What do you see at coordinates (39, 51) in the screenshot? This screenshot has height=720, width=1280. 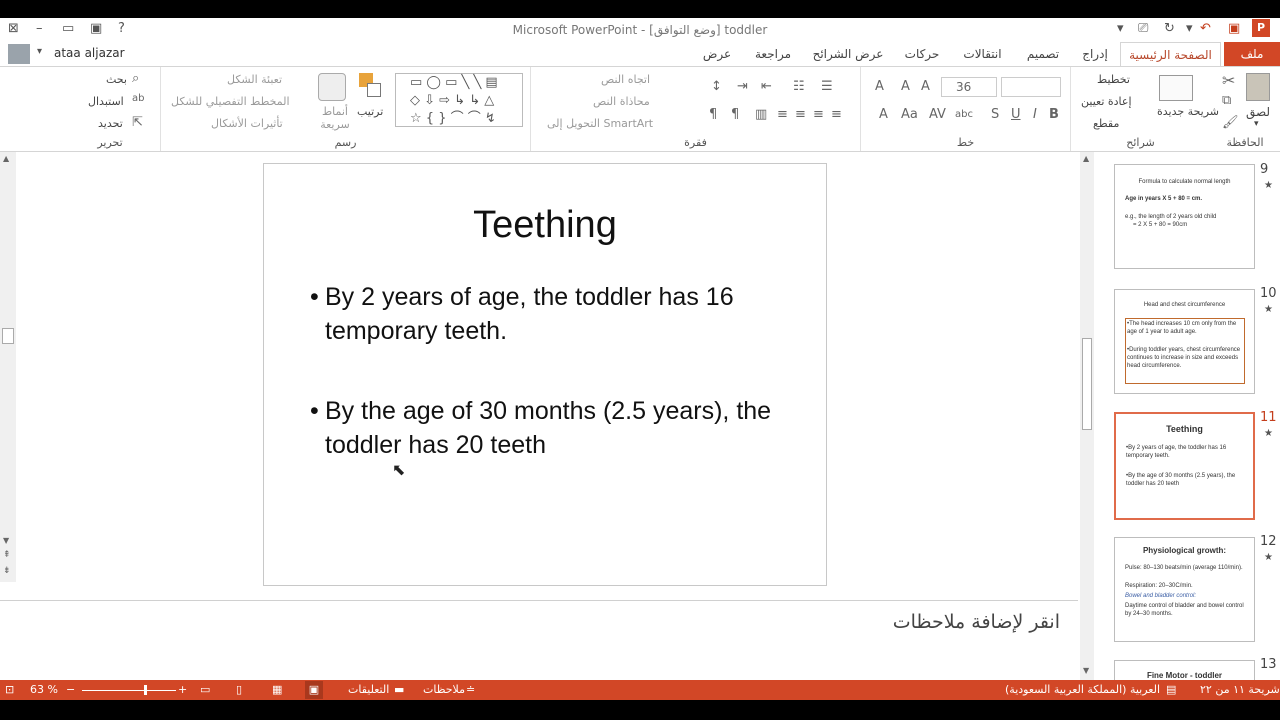 I see `account-dropdown-icon: ▾` at bounding box center [39, 51].